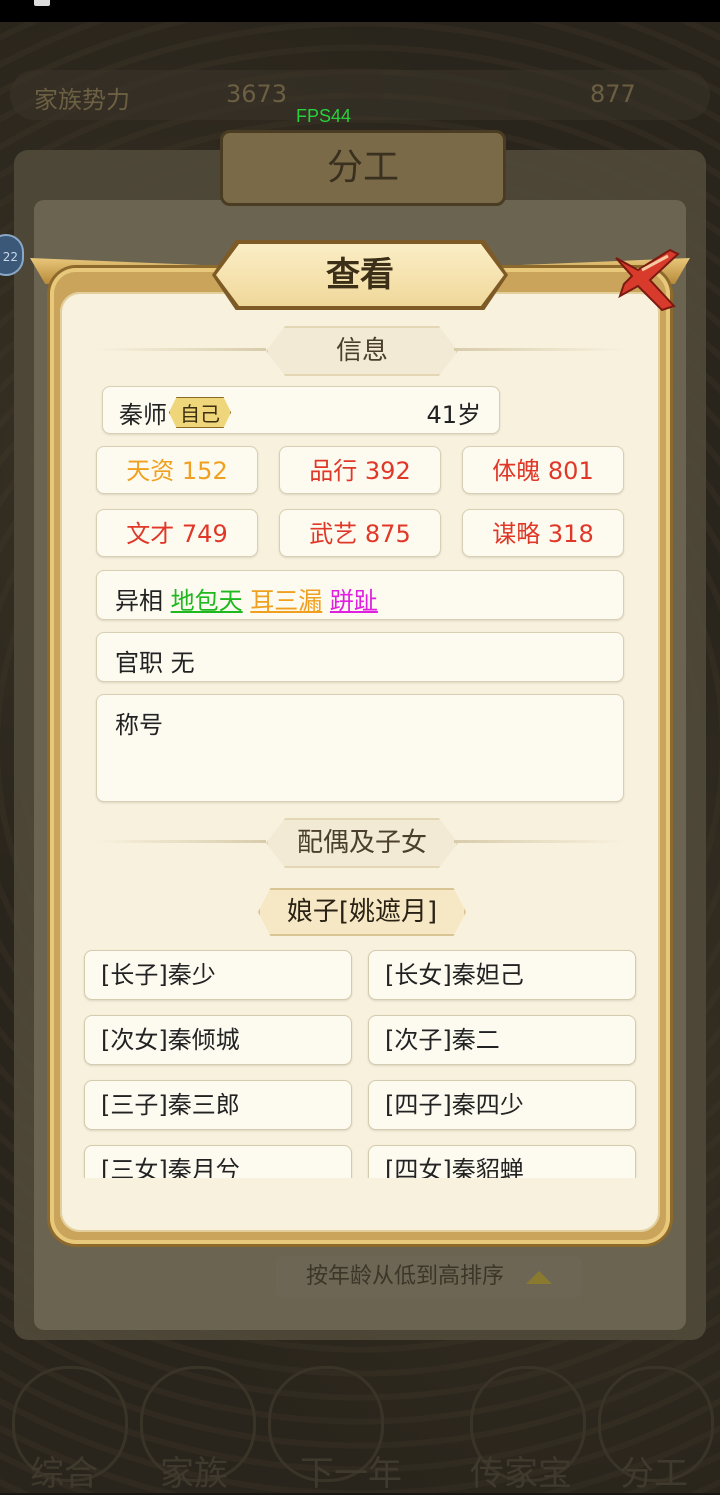 Image resolution: width=720 pixels, height=1495 pixels. What do you see at coordinates (360, 275) in the screenshot?
I see `dialog-title: 查看` at bounding box center [360, 275].